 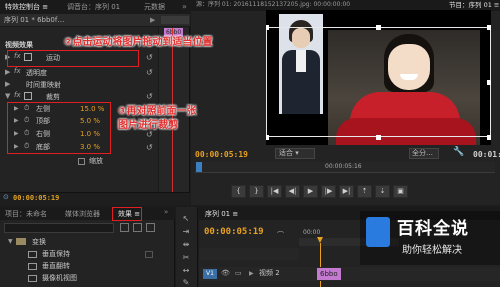 What do you see at coordinates (186, 282) in the screenshot?
I see `pen-tool-icon: ✎` at bounding box center [186, 282].